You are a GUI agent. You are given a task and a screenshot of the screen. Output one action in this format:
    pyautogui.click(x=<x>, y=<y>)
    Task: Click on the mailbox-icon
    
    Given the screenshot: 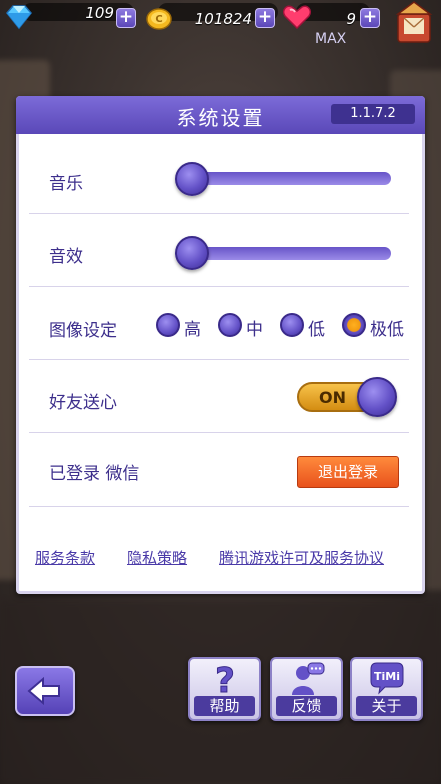 What is the action you would take?
    pyautogui.click(x=414, y=24)
    